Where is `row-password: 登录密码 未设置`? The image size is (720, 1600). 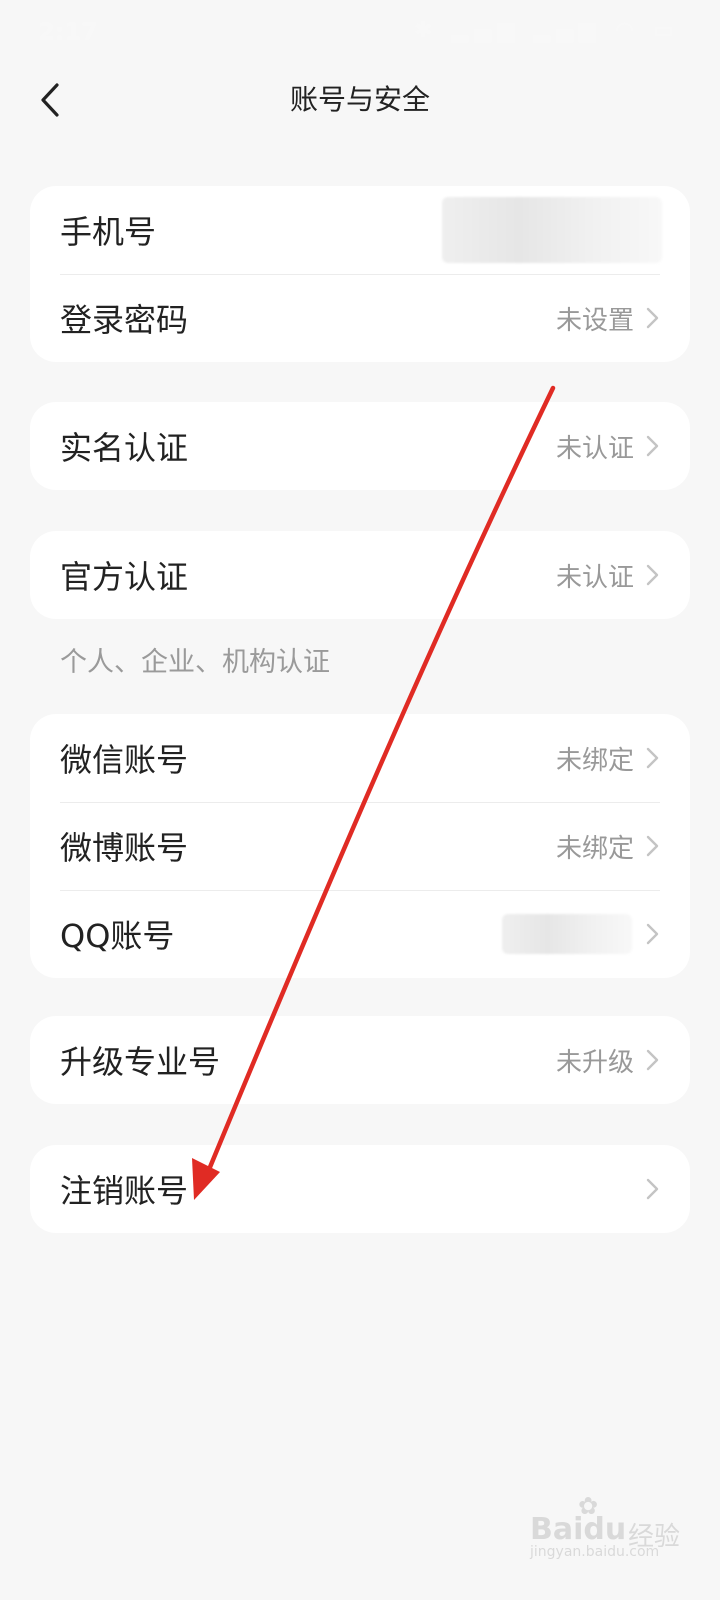
row-password: 登录密码 未设置 is located at coordinates (360, 318).